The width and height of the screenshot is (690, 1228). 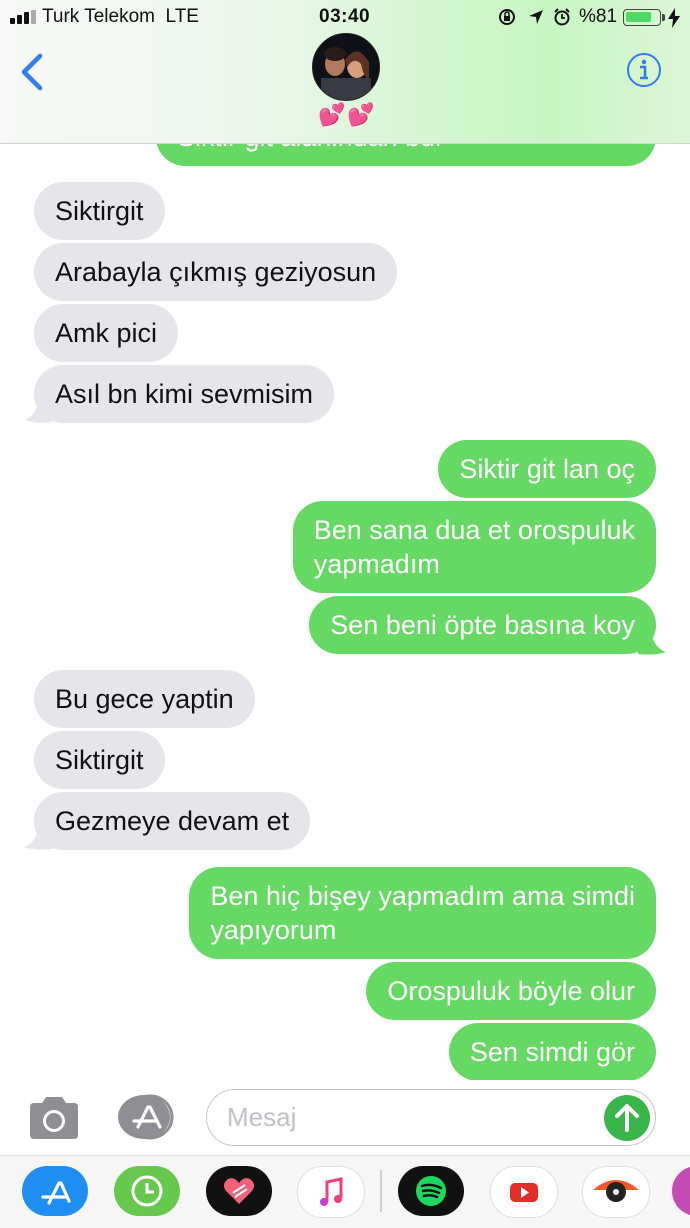 What do you see at coordinates (536, 17) in the screenshot?
I see `location-icon` at bounding box center [536, 17].